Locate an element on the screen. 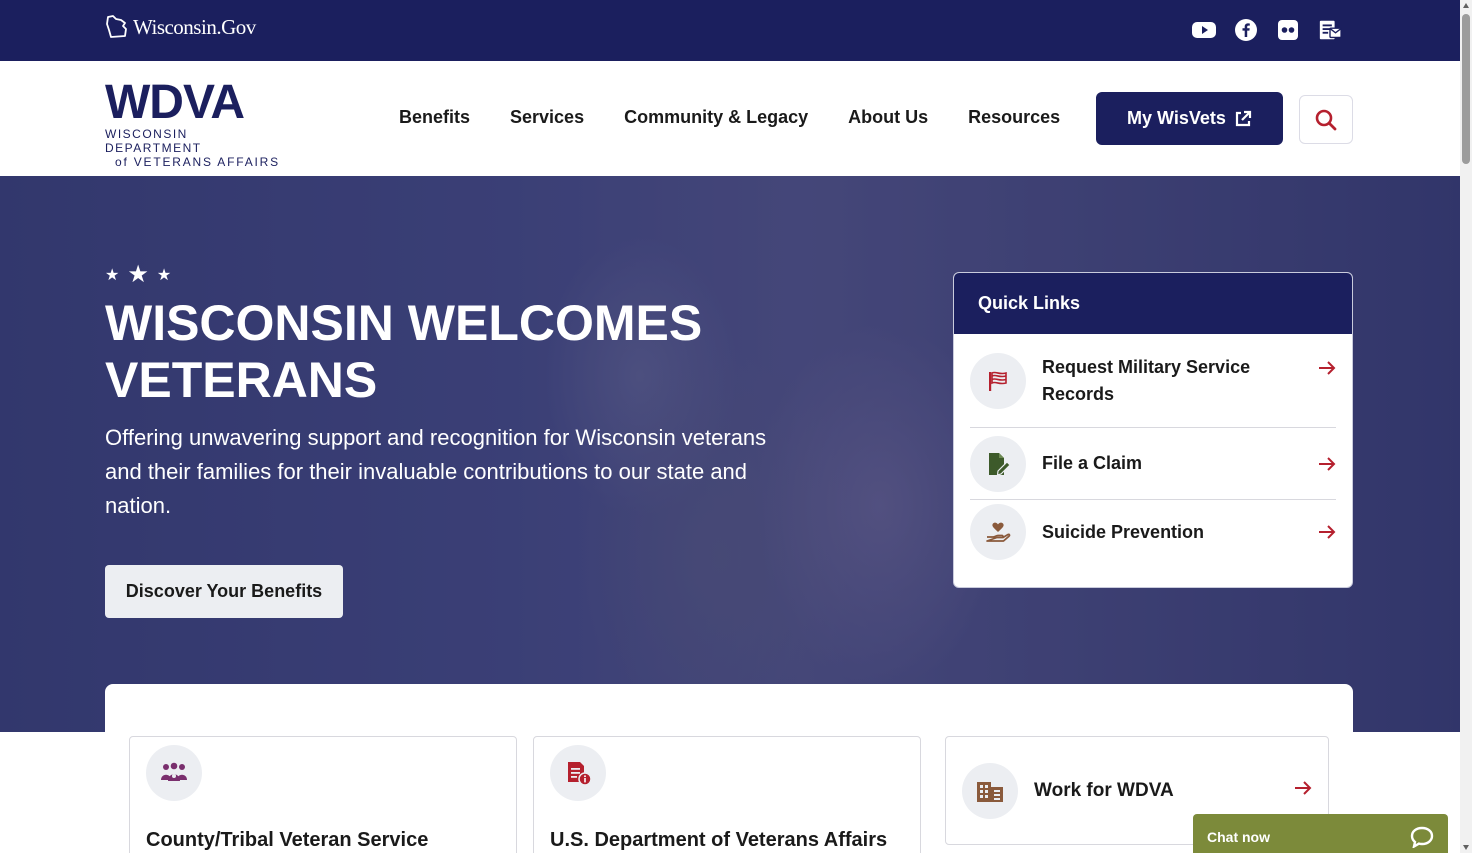 The image size is (1472, 853). document-info-icon is located at coordinates (578, 773).